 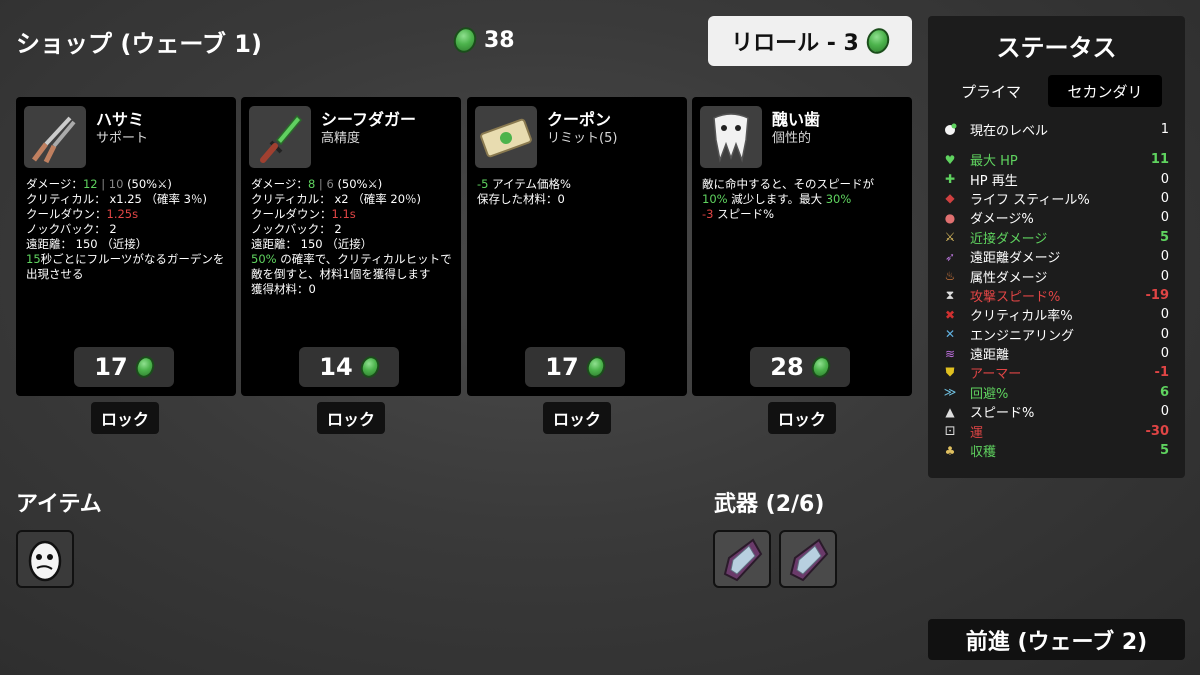 I want to click on weapons-section-title: 武器 (2/6), so click(x=769, y=504).